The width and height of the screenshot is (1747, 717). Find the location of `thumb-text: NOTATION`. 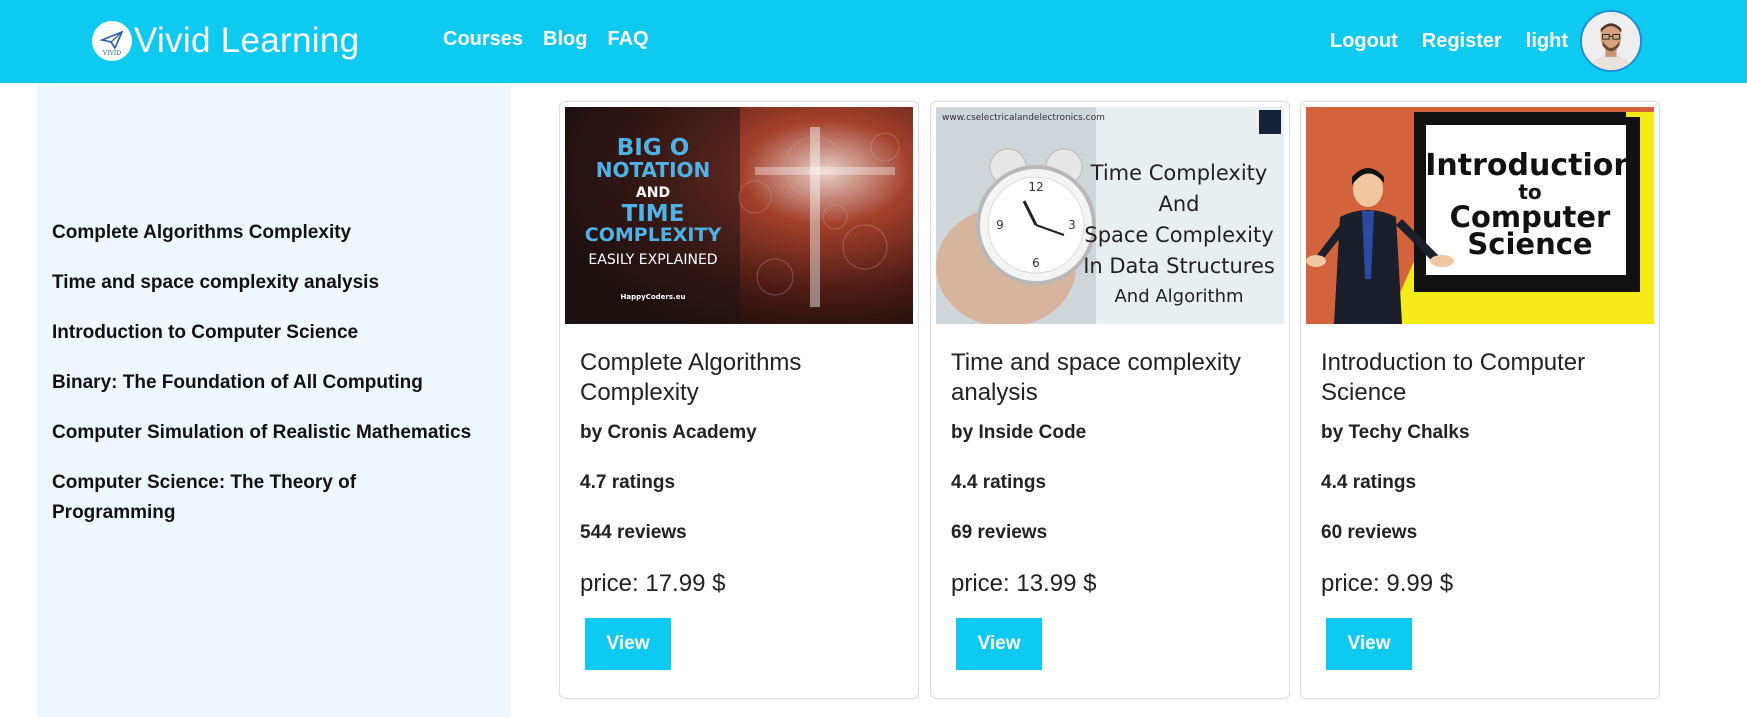

thumb-text: NOTATION is located at coordinates (653, 170).